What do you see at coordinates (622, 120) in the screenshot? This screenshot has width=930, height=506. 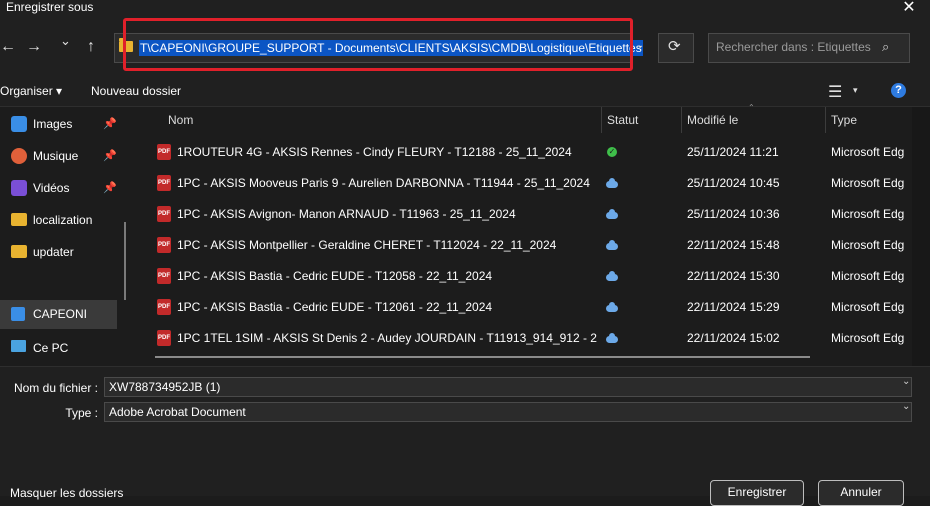 I see `column-header-status: Statut` at bounding box center [622, 120].